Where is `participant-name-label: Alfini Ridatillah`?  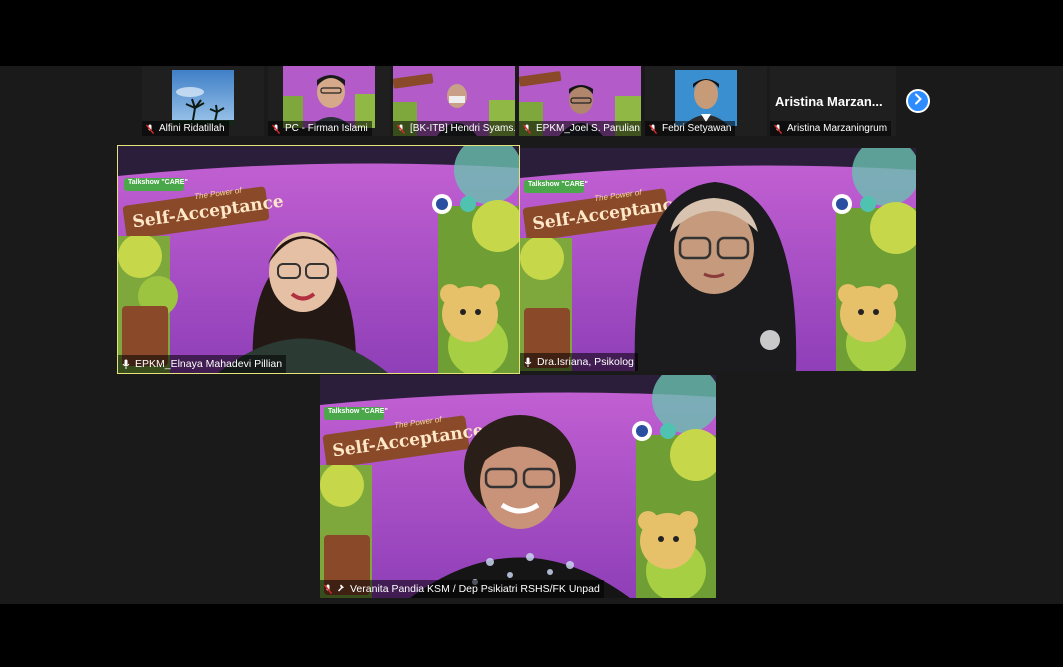
participant-name-label: Alfini Ridatillah is located at coordinates (185, 128).